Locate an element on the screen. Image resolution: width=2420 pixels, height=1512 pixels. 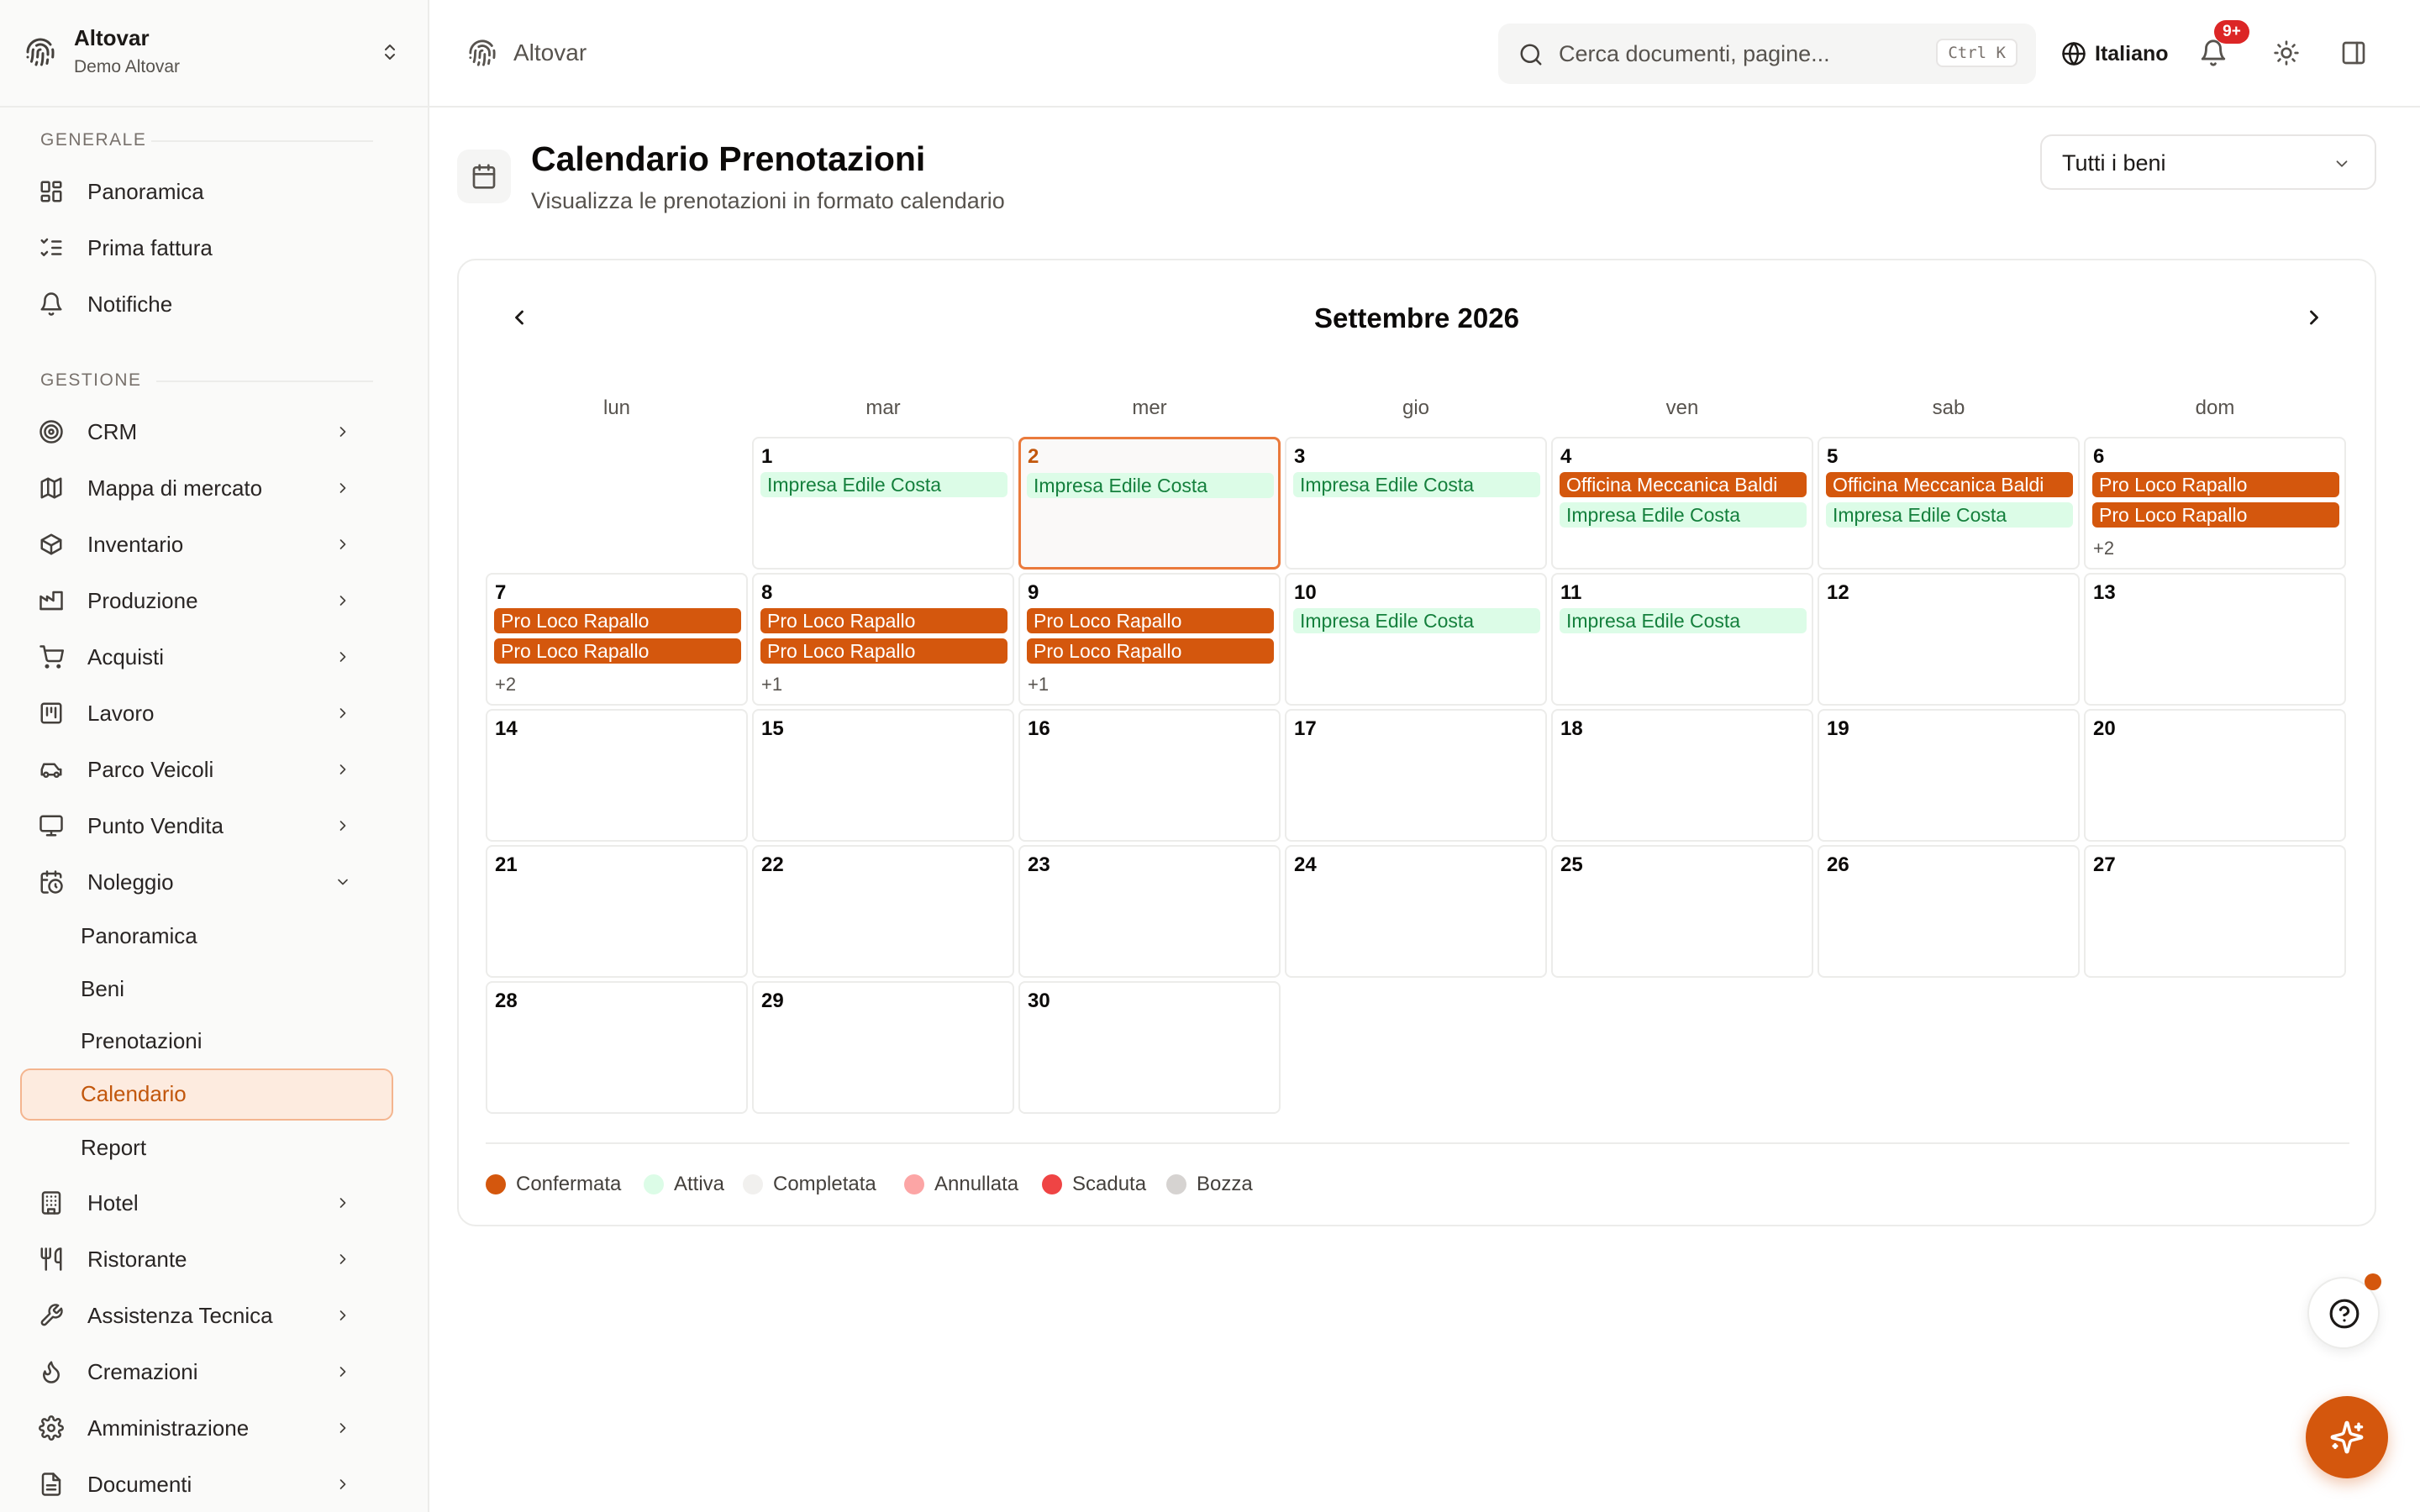
calendar-day: 9 Pro Loco Rapallo Pro Loco Rapallo +1 is located at coordinates (1149, 639).